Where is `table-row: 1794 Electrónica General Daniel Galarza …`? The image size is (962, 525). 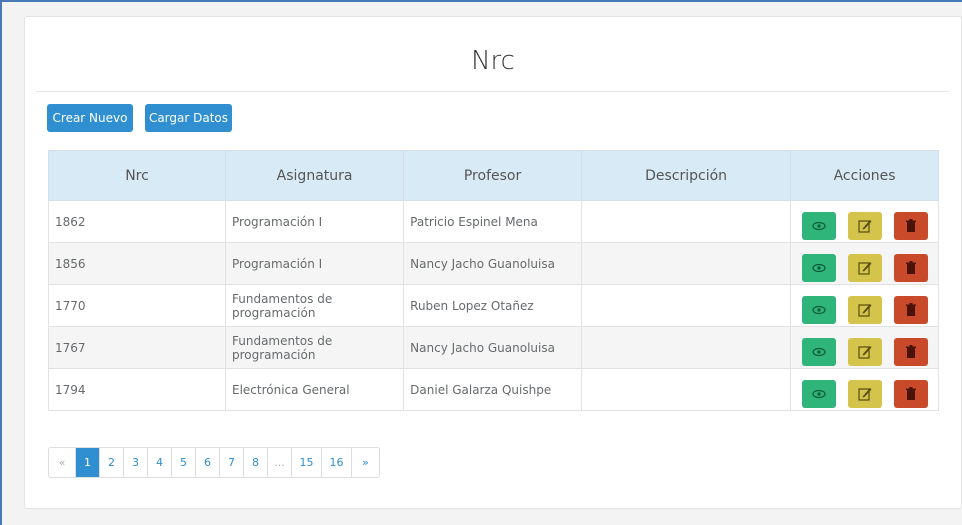 table-row: 1794 Electrónica General Daniel Galarza … is located at coordinates (493, 389).